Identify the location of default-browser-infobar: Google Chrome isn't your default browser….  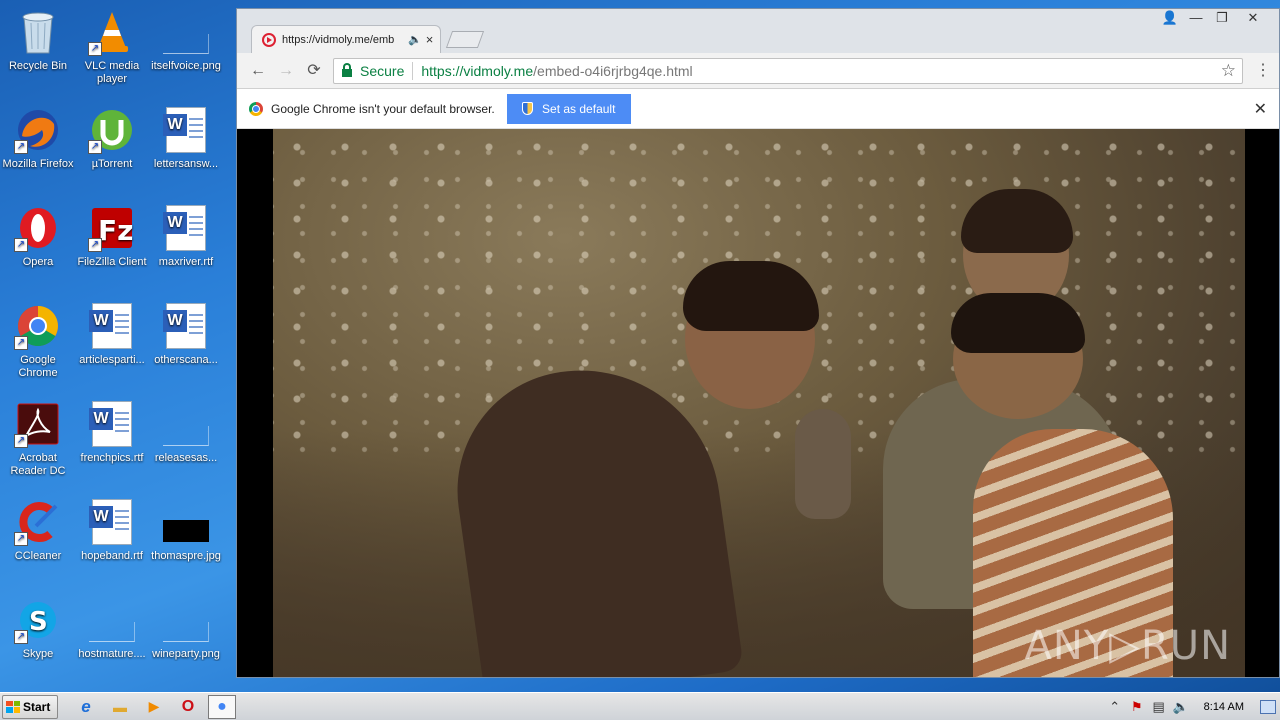
(758, 109).